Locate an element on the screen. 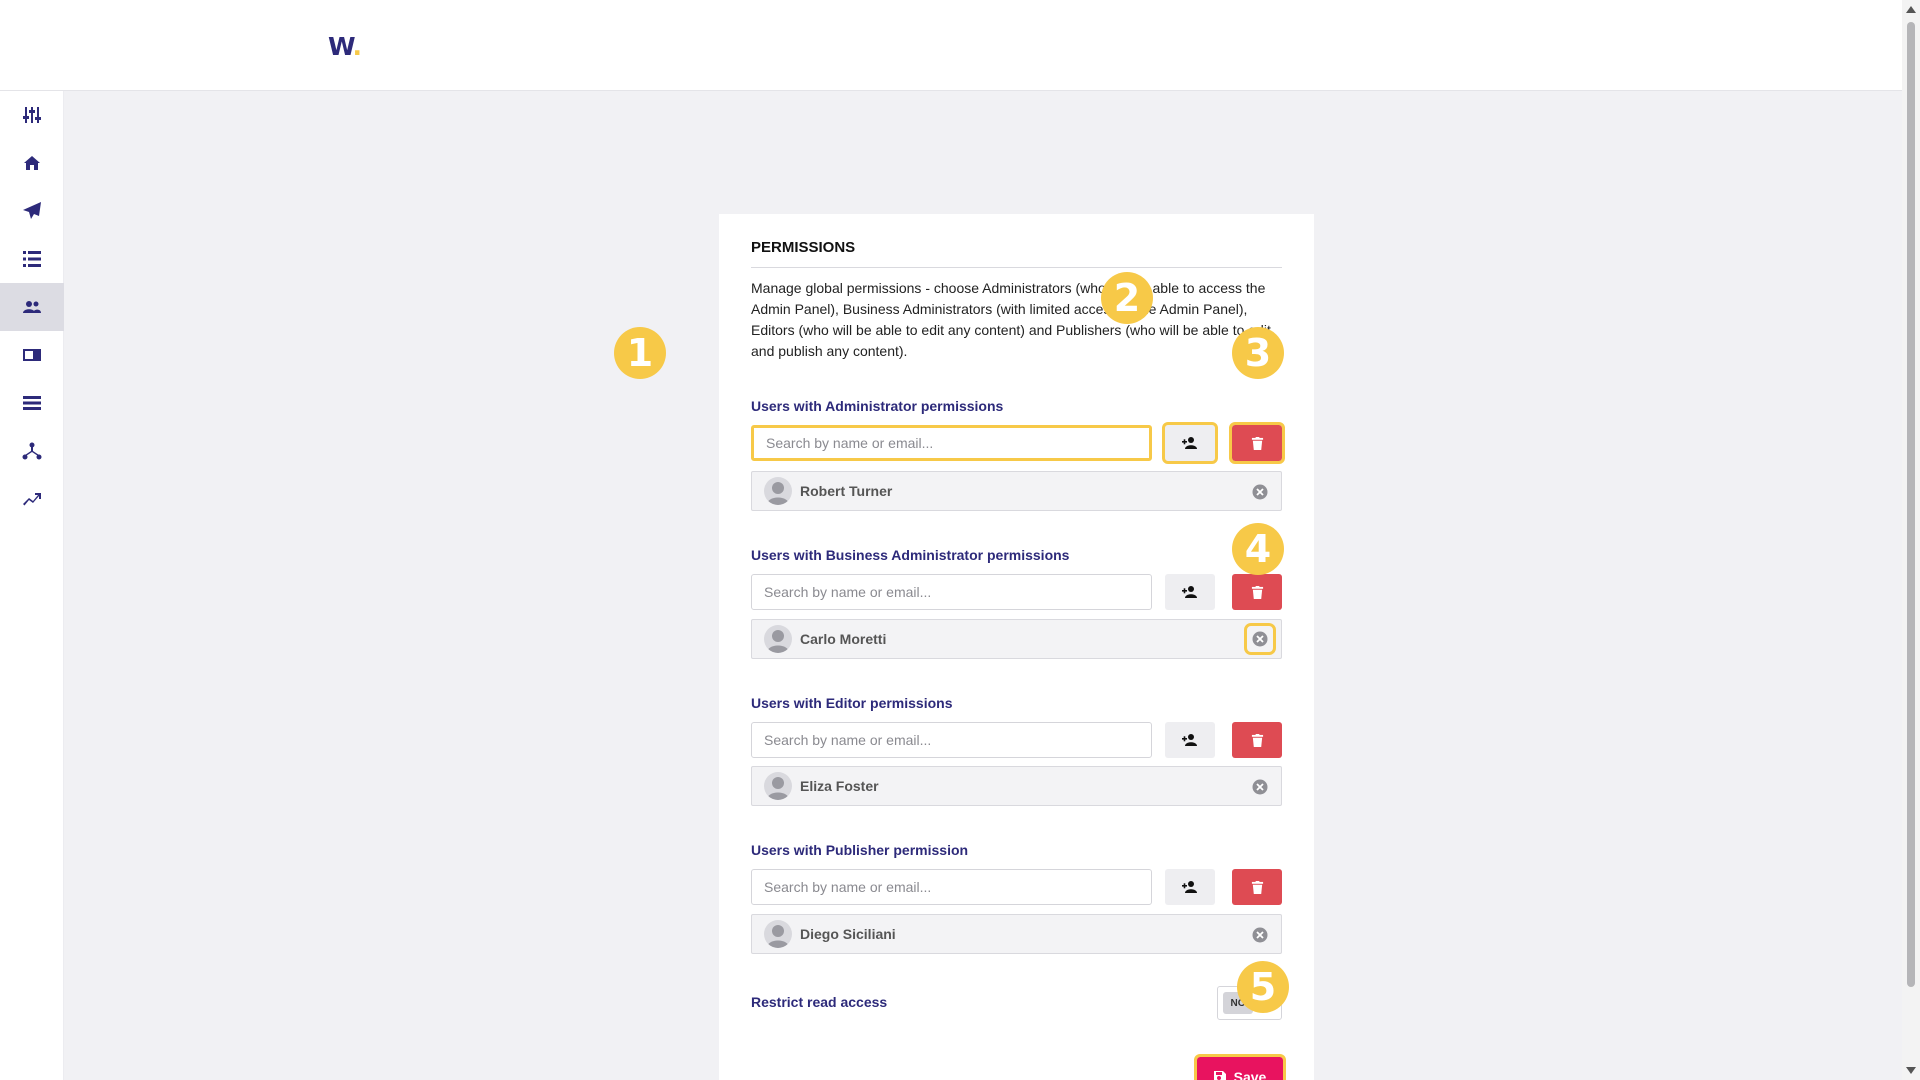  vertical-scrollbar is located at coordinates (1911, 540).